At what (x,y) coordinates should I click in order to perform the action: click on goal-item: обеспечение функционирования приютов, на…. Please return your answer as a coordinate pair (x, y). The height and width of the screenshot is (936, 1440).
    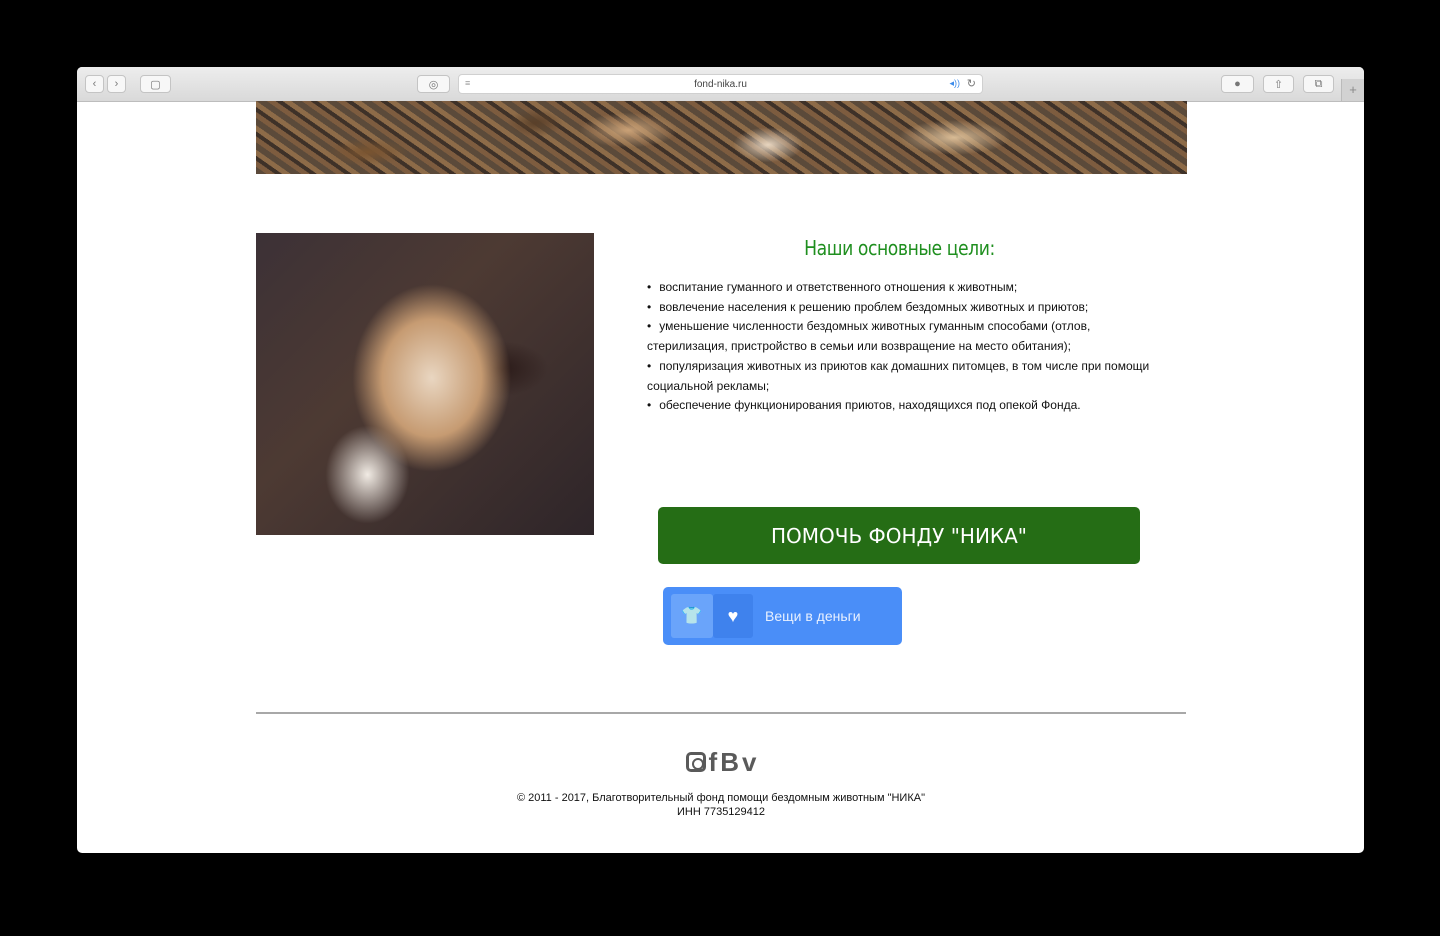
    Looking at the image, I should click on (904, 406).